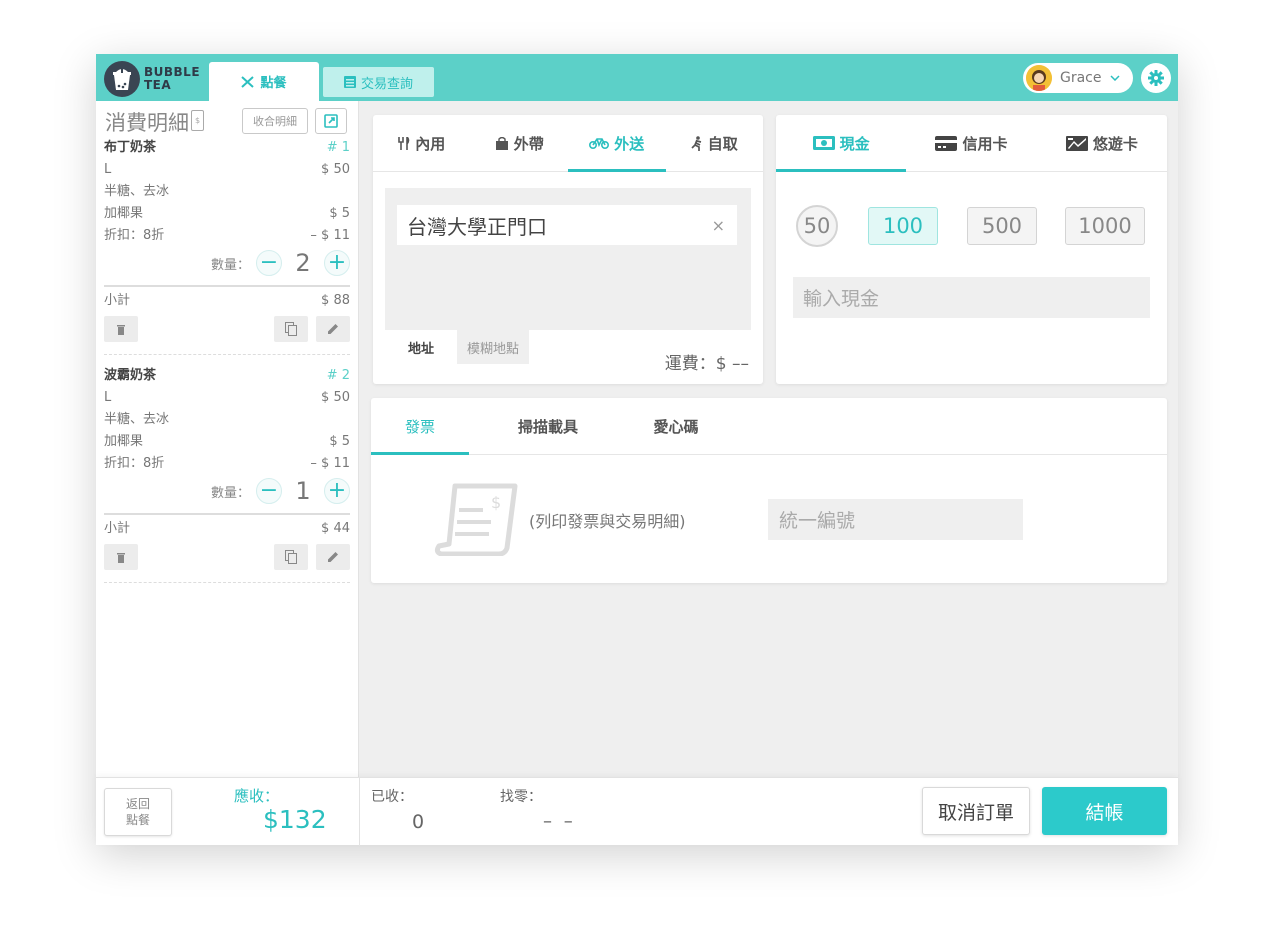 The width and height of the screenshot is (1274, 939). Describe the element at coordinates (1156, 78) in the screenshot. I see `settings-button` at that location.